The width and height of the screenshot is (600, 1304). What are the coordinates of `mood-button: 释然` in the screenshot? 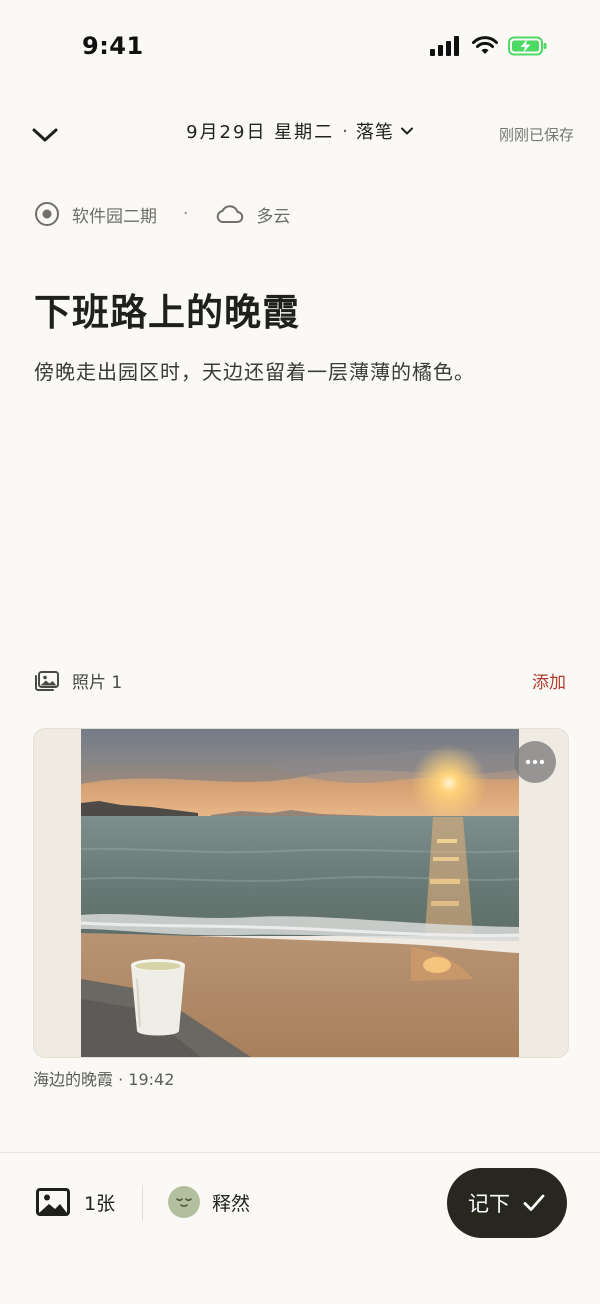 It's located at (209, 1202).